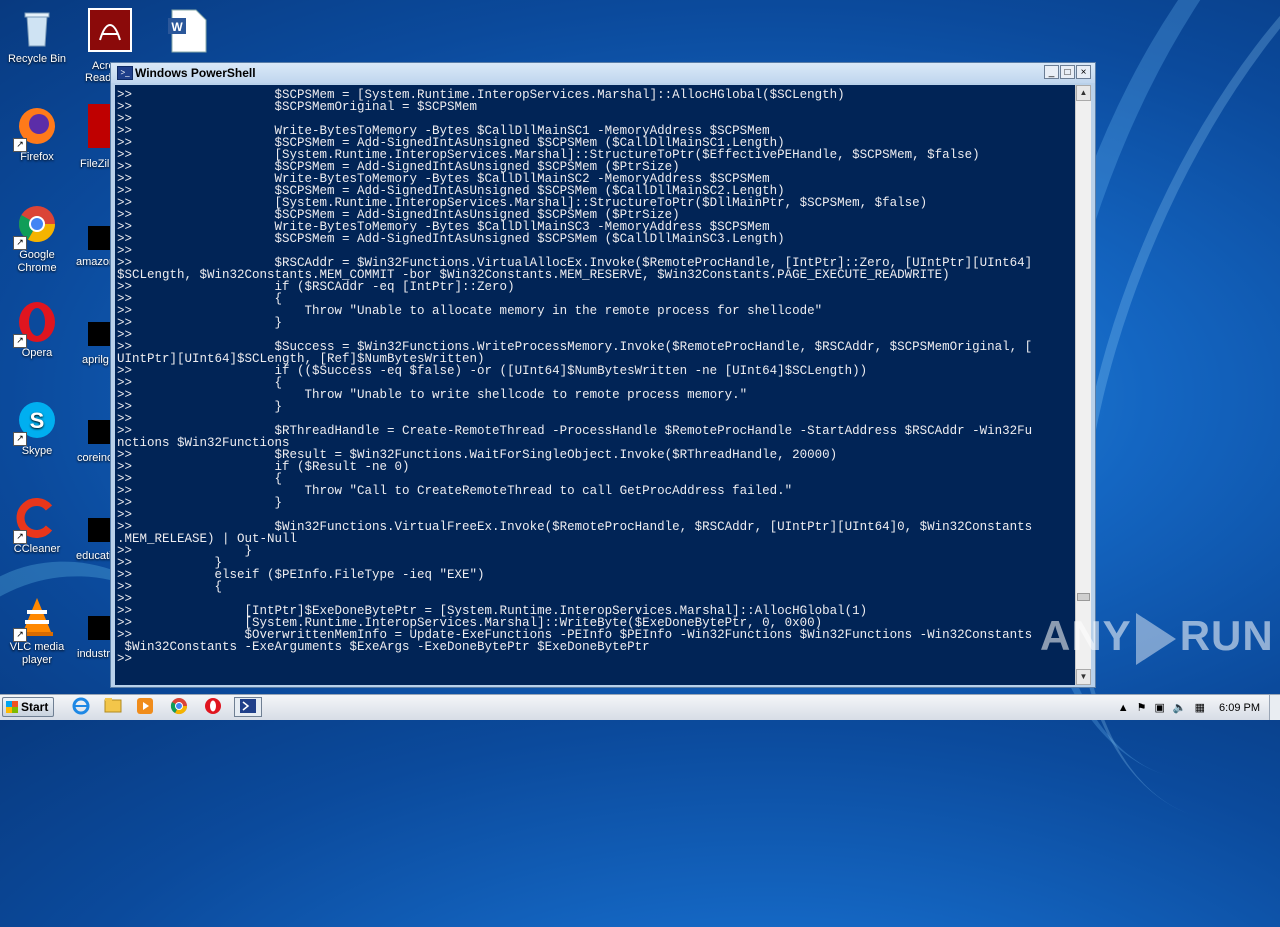 Image resolution: width=1280 pixels, height=927 pixels. Describe the element at coordinates (1180, 707) in the screenshot. I see `volume-icon: 🔈` at that location.